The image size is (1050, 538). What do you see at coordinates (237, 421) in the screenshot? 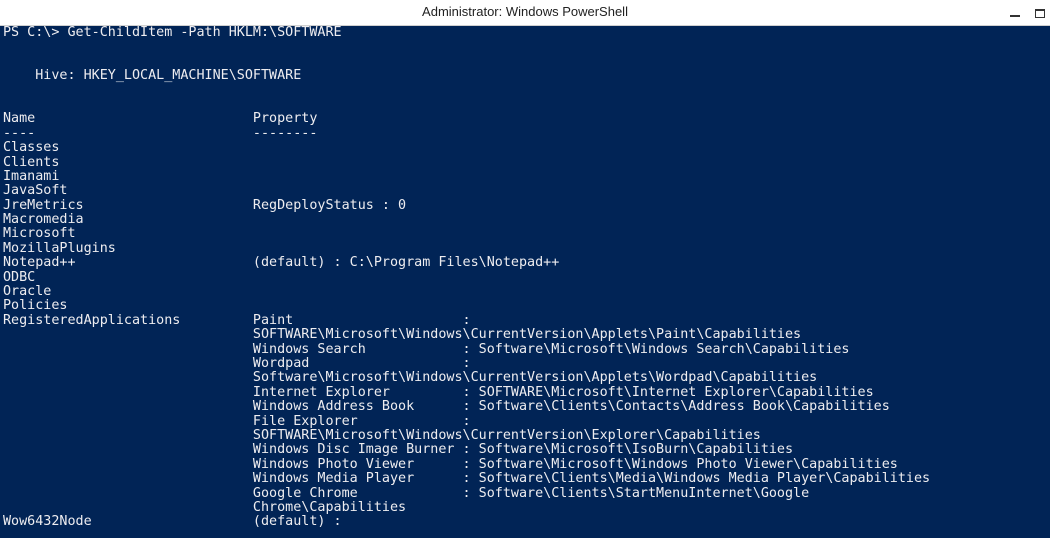
I see `console-line: File Explorer :` at bounding box center [237, 421].